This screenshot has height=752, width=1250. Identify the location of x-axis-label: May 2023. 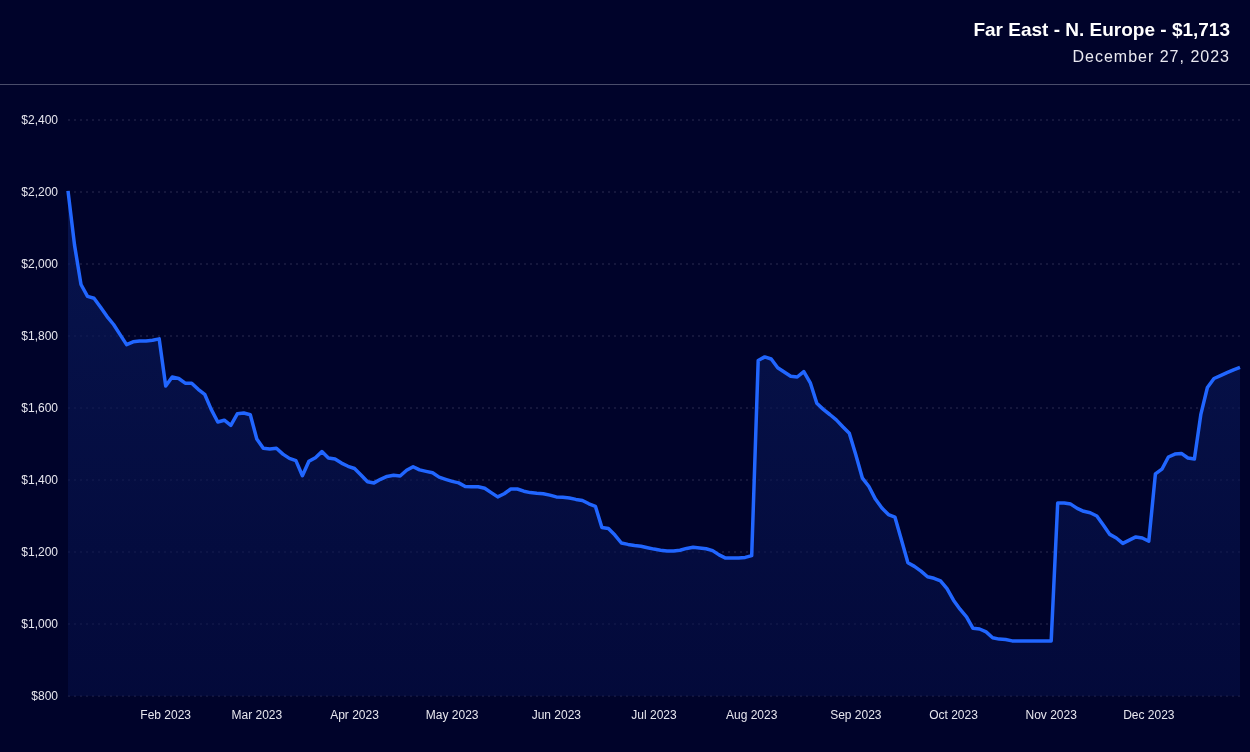
(452, 715).